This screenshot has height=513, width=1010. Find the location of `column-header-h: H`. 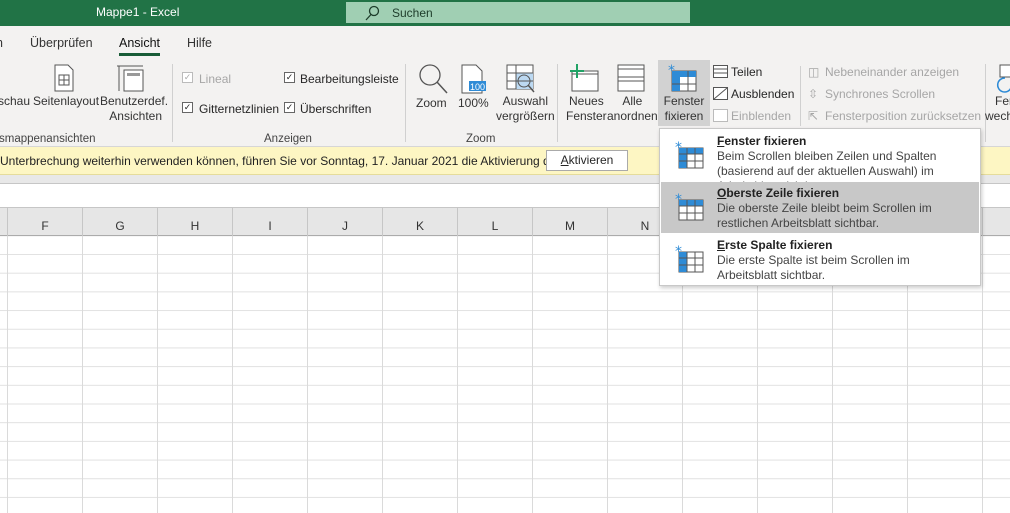

column-header-h: H is located at coordinates (195, 222).